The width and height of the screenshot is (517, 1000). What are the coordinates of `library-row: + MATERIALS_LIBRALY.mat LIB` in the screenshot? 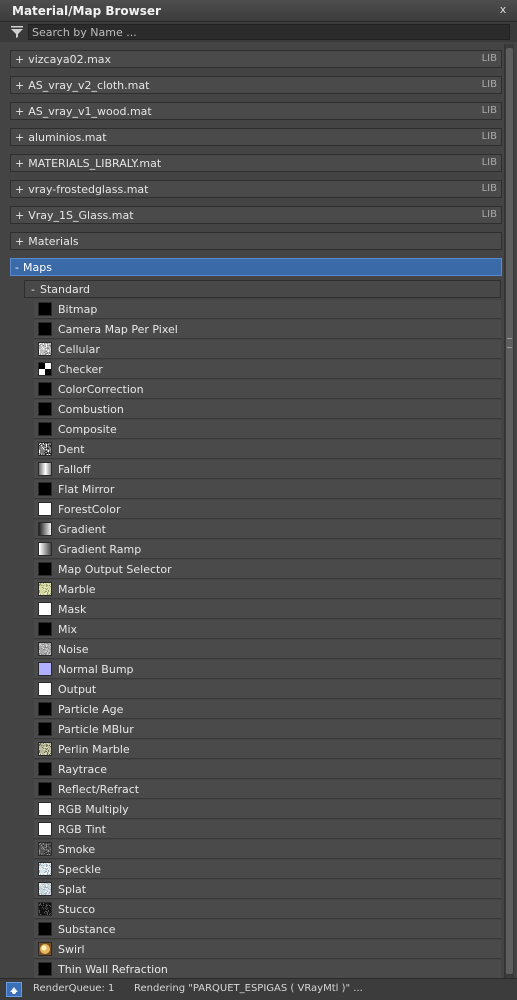 It's located at (256, 163).